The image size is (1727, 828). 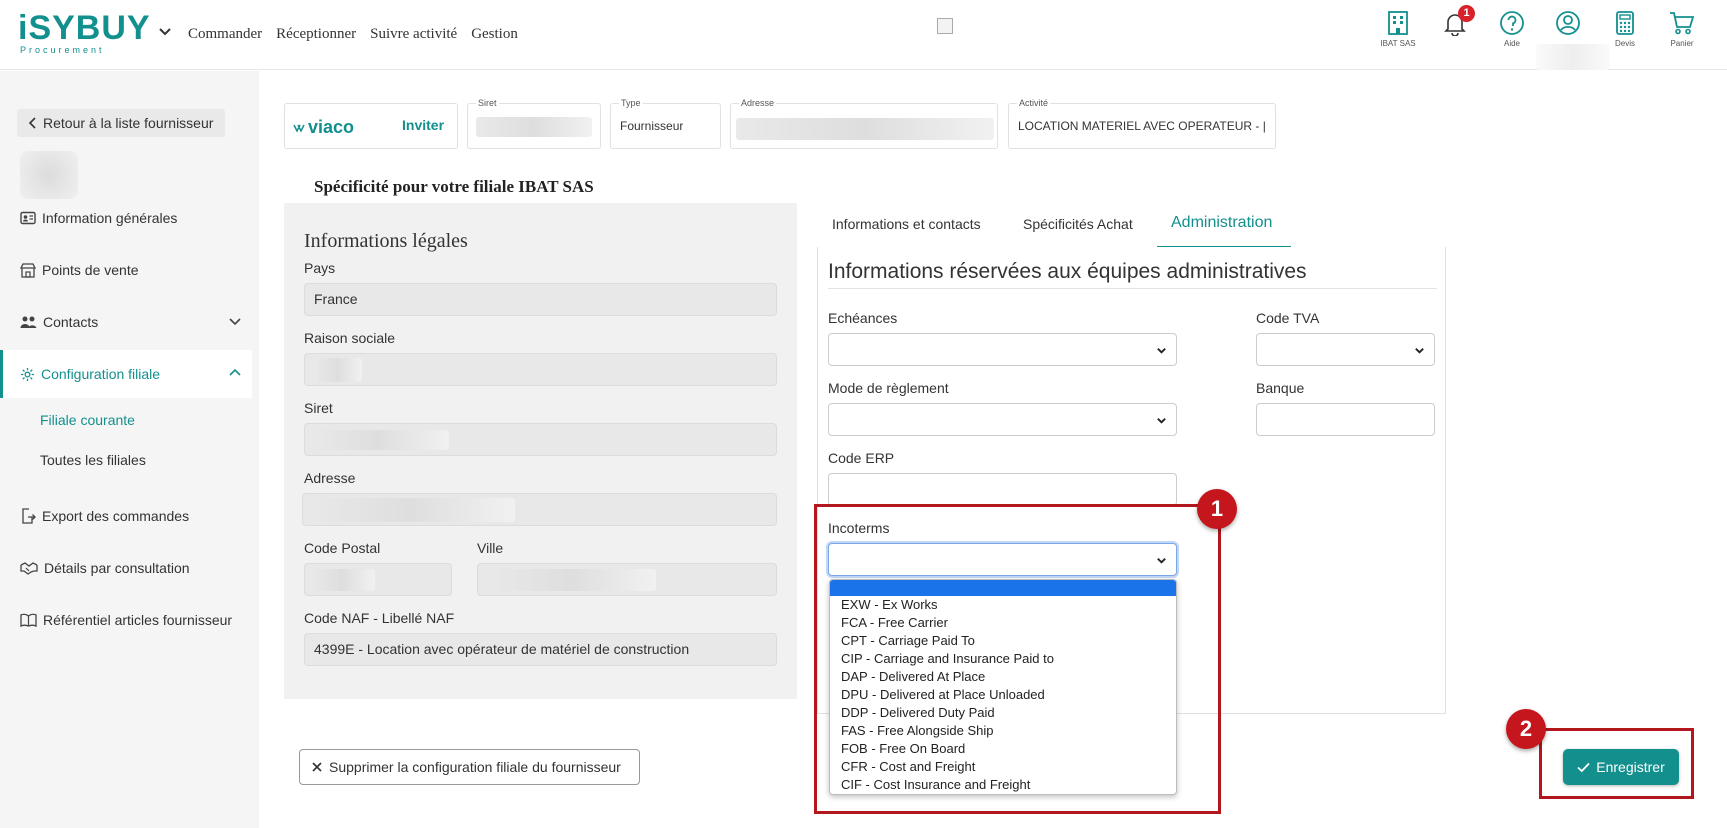 I want to click on address-card: Adresse, so click(x=864, y=123).